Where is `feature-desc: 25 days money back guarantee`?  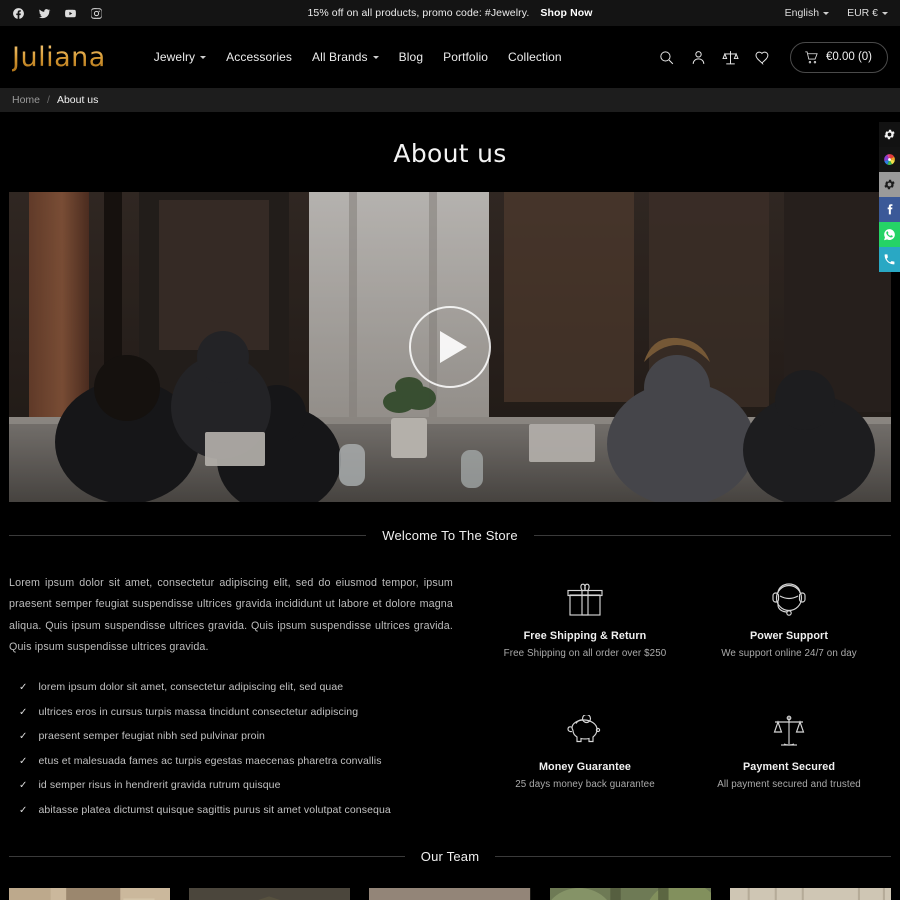
feature-desc: 25 days money back guarantee is located at coordinates (585, 784).